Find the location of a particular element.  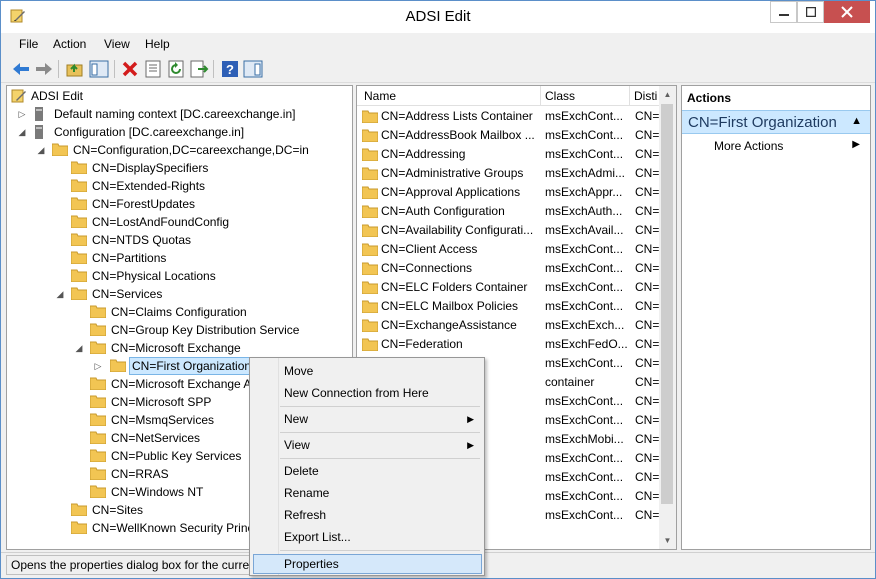

collapse-up-icon: ▲ is located at coordinates (856, 121).